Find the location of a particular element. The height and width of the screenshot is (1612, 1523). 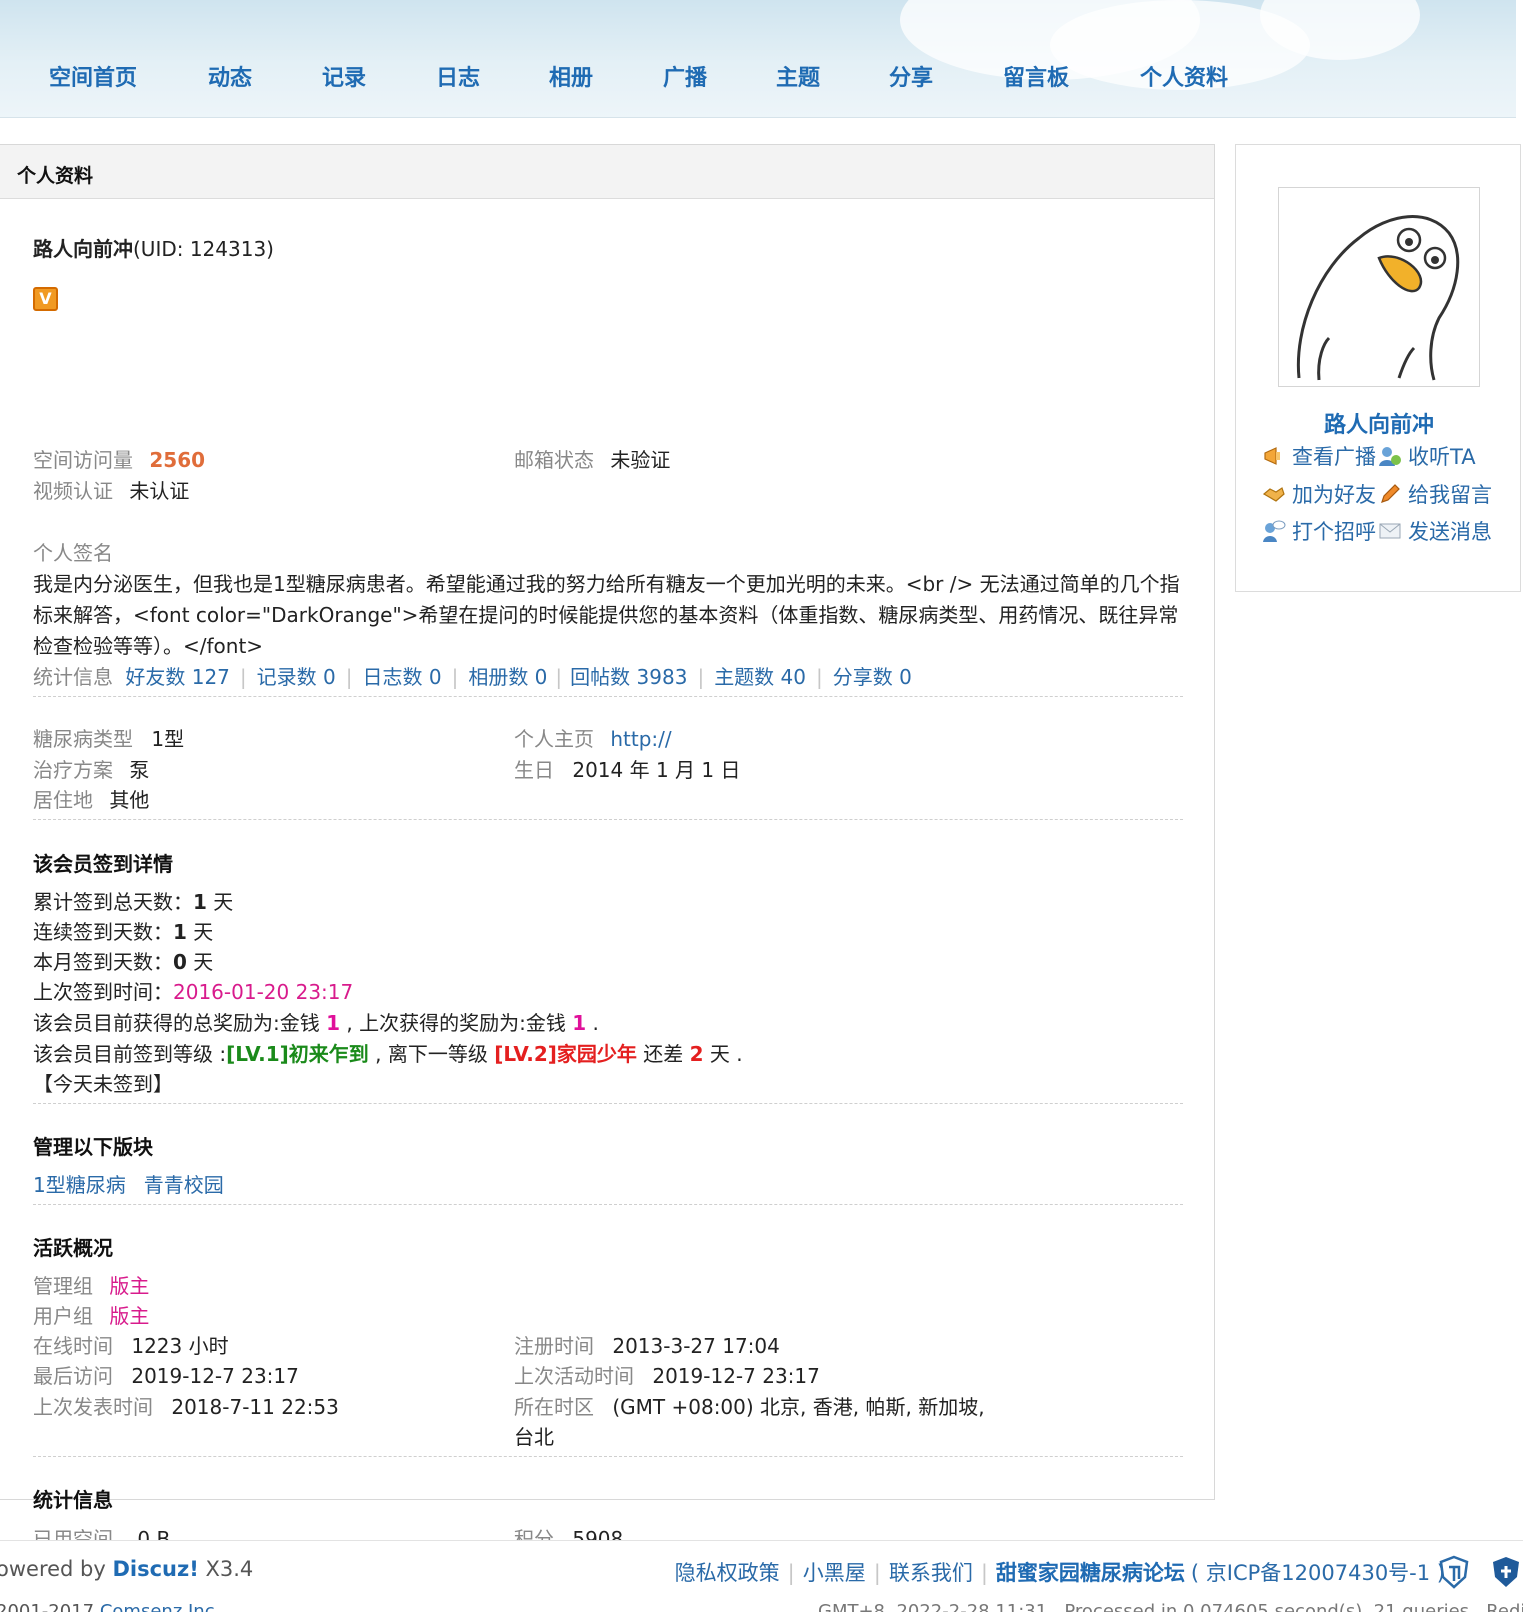

nav-broadcast: 广播 is located at coordinates (685, 76).